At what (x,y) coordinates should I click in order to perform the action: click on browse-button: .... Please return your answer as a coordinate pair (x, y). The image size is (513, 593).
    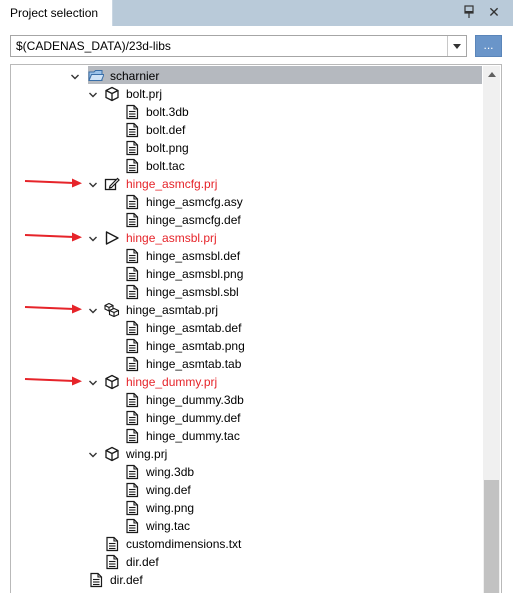
    Looking at the image, I should click on (488, 46).